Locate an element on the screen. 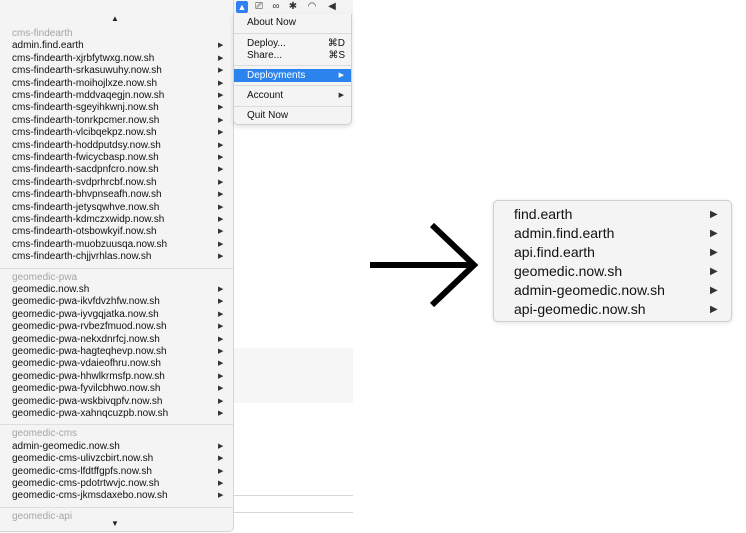 The height and width of the screenshot is (533, 746). deployment-menu-item: geomedic-pwa-fyvilcbhwo.now.sh ▶ is located at coordinates (116, 389).